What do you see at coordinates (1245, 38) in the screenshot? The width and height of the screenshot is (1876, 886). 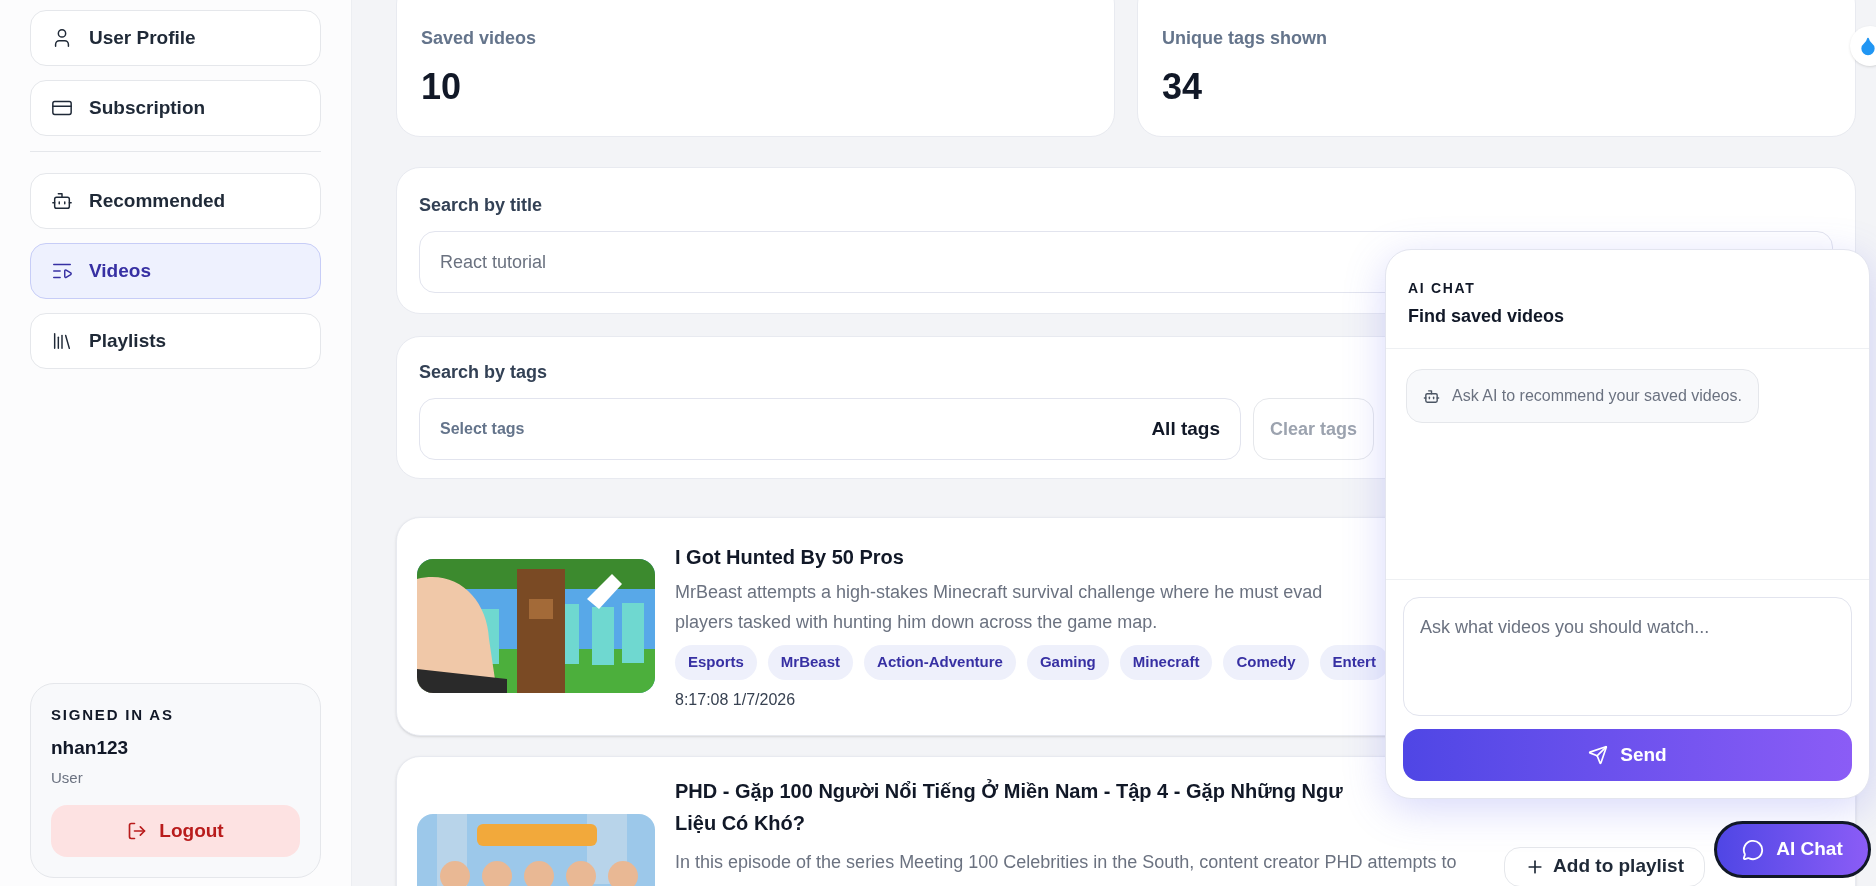 I see `stat-label: Unique tags shown` at bounding box center [1245, 38].